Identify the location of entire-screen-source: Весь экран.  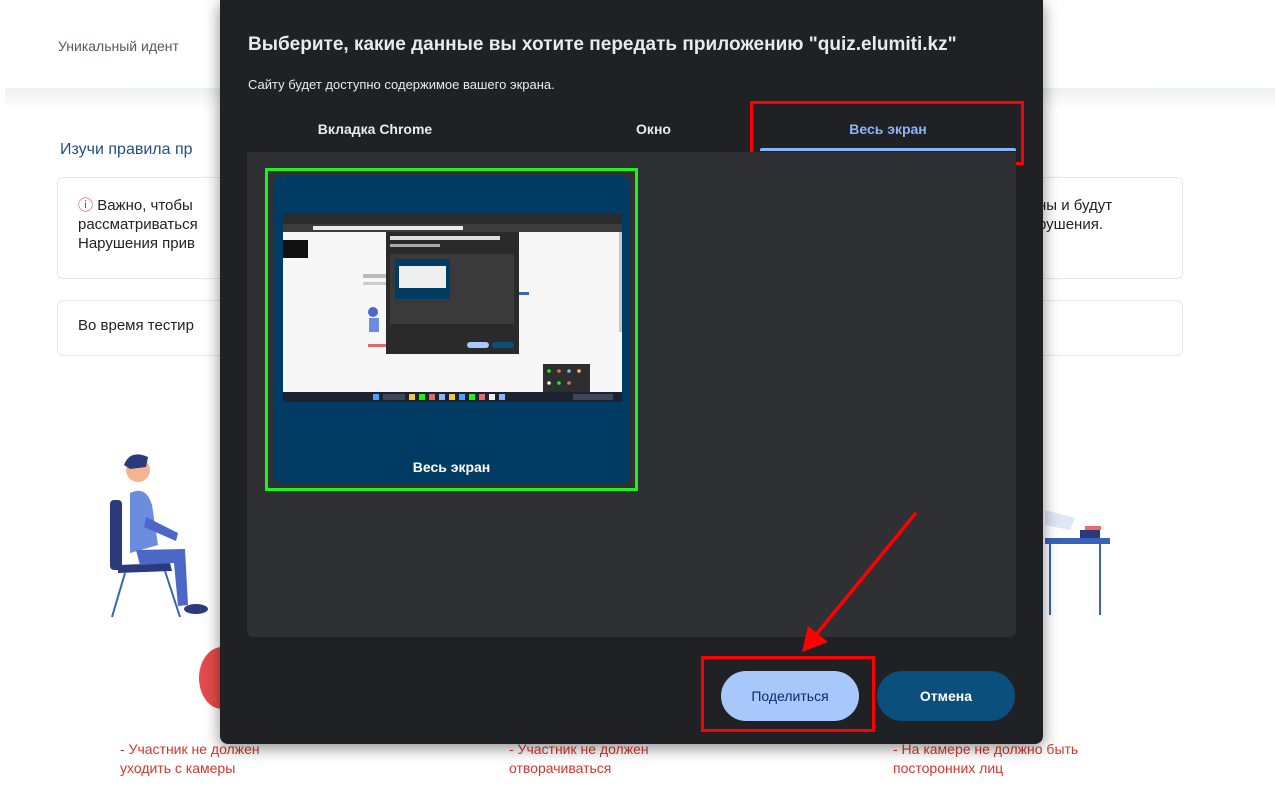
(451, 329).